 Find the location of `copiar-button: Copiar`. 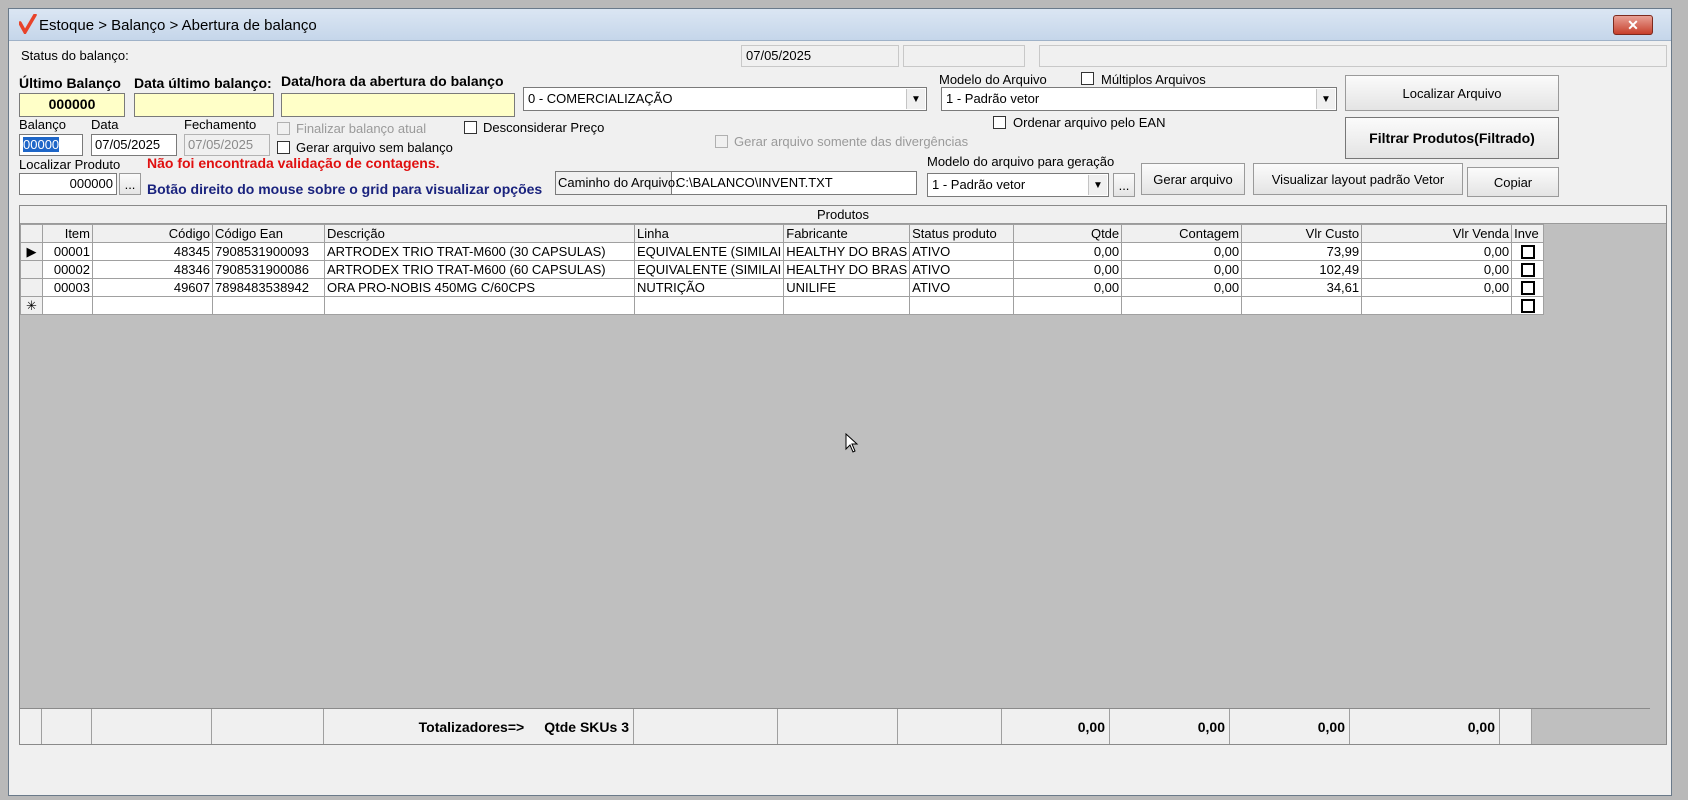

copiar-button: Copiar is located at coordinates (1513, 182).